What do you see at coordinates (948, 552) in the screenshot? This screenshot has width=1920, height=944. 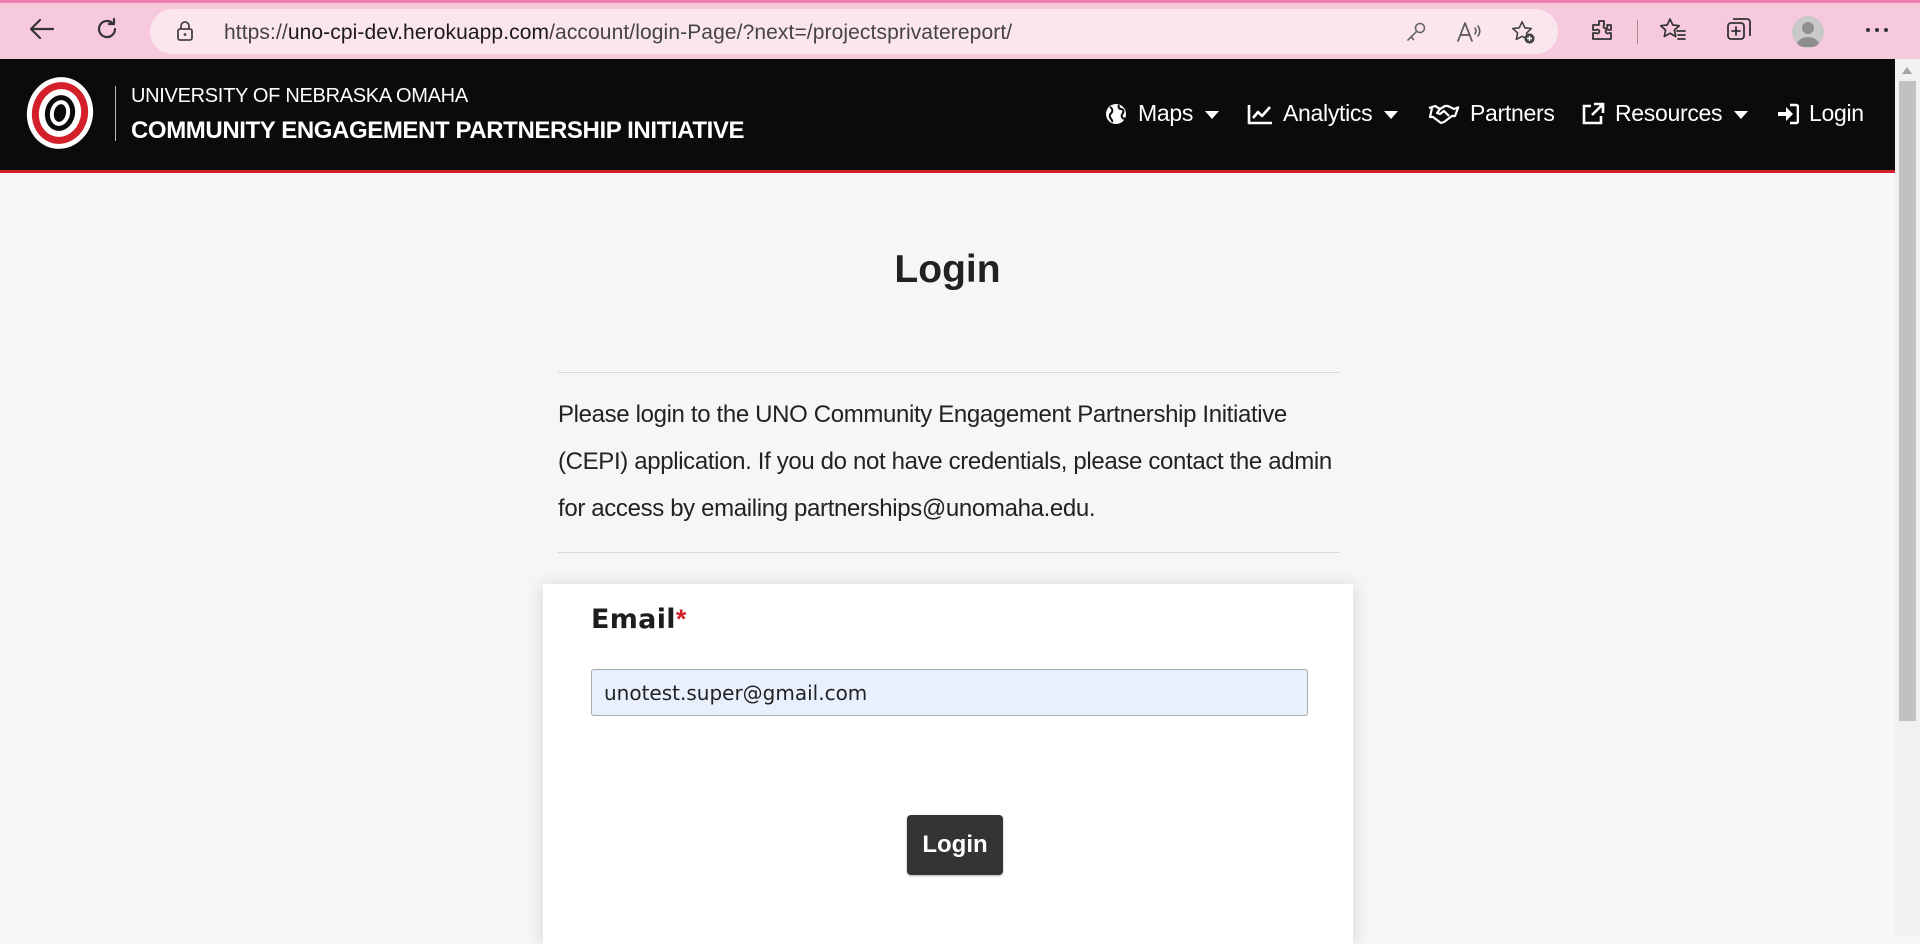 I see `divider-bottom` at bounding box center [948, 552].